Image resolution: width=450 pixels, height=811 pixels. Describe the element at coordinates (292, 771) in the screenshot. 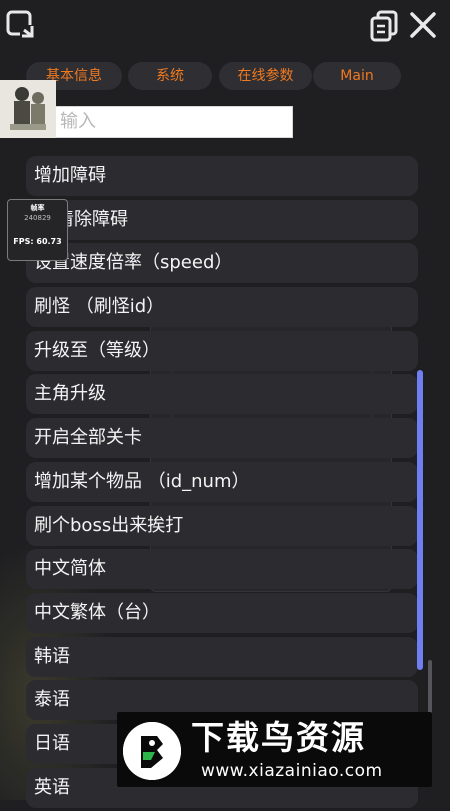

I see `watermark-url: www.xiazainiao.com` at that location.